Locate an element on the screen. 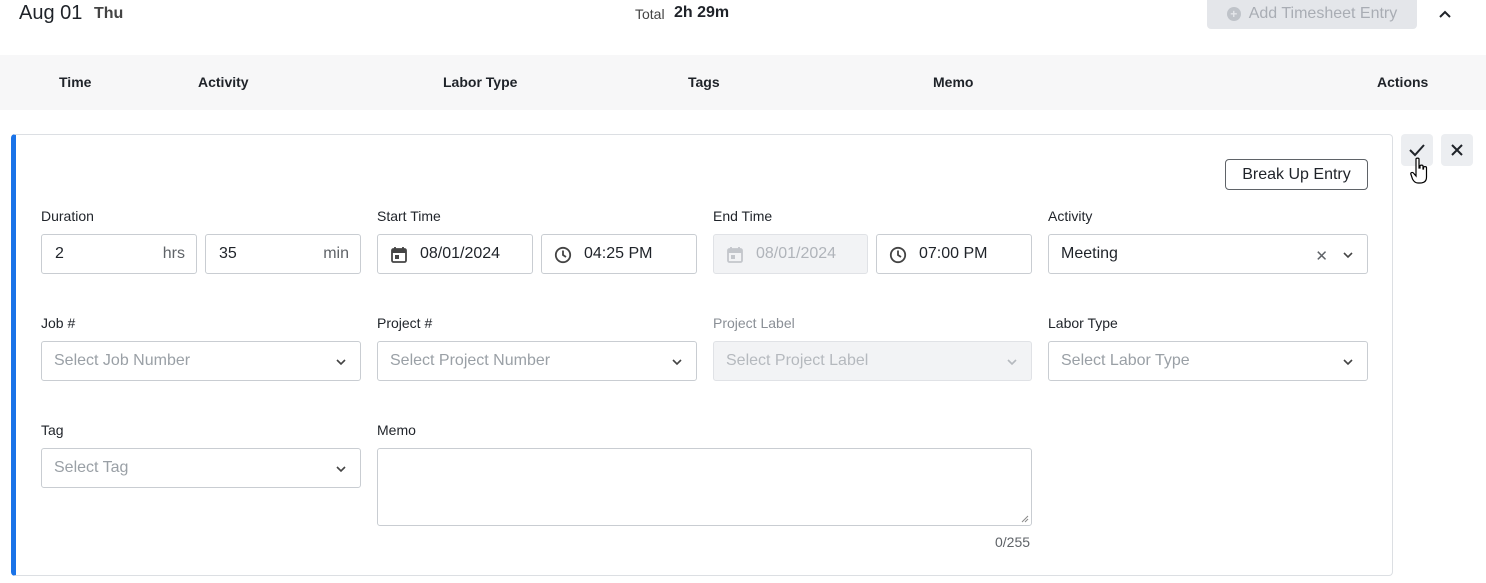 Image resolution: width=1486 pixels, height=583 pixels. add-timesheet-entry-label: Add Timesheet Entry is located at coordinates (1323, 13).